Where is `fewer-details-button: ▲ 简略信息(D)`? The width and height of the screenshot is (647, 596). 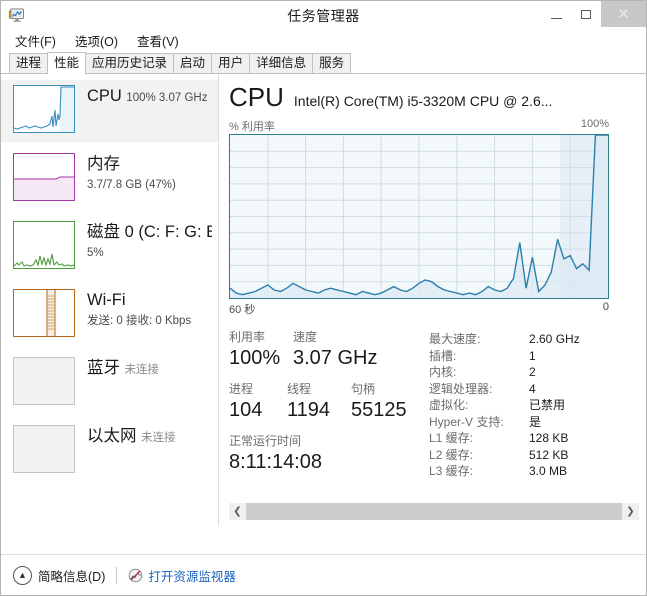
fewer-details-button: ▲ 简略信息(D) is located at coordinates (59, 575).